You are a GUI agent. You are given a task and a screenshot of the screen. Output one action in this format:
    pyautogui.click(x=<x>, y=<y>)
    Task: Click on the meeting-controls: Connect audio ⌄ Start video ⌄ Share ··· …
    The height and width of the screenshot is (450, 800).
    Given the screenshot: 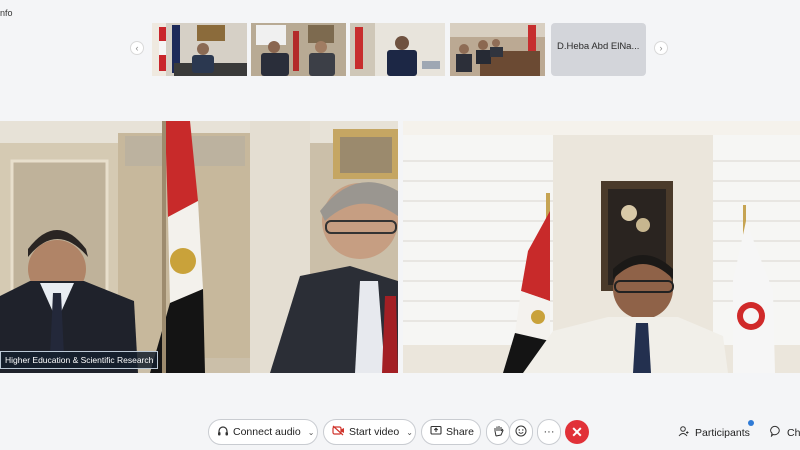 What is the action you would take?
    pyautogui.click(x=400, y=432)
    